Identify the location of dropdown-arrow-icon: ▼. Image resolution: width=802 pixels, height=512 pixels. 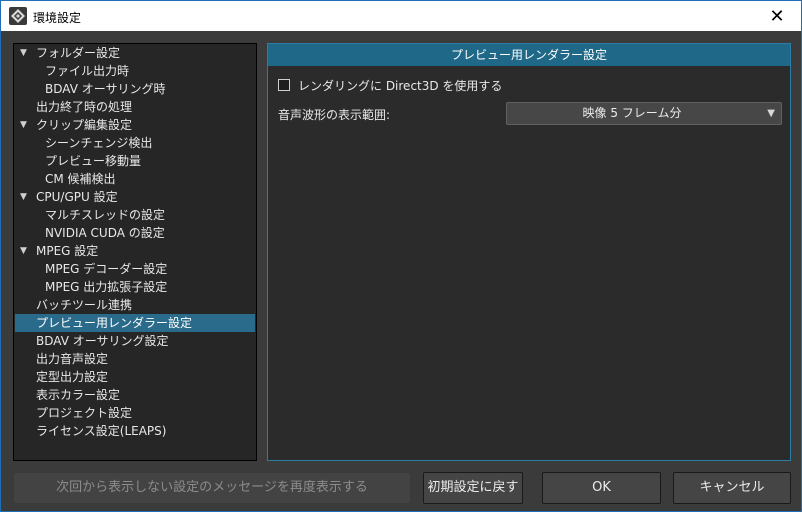
(771, 113).